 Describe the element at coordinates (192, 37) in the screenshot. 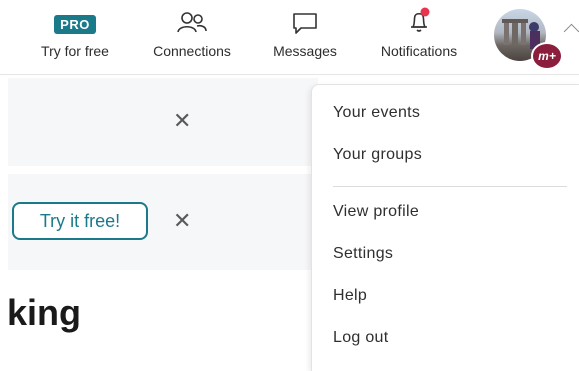

I see `connections-nav: Connections` at that location.